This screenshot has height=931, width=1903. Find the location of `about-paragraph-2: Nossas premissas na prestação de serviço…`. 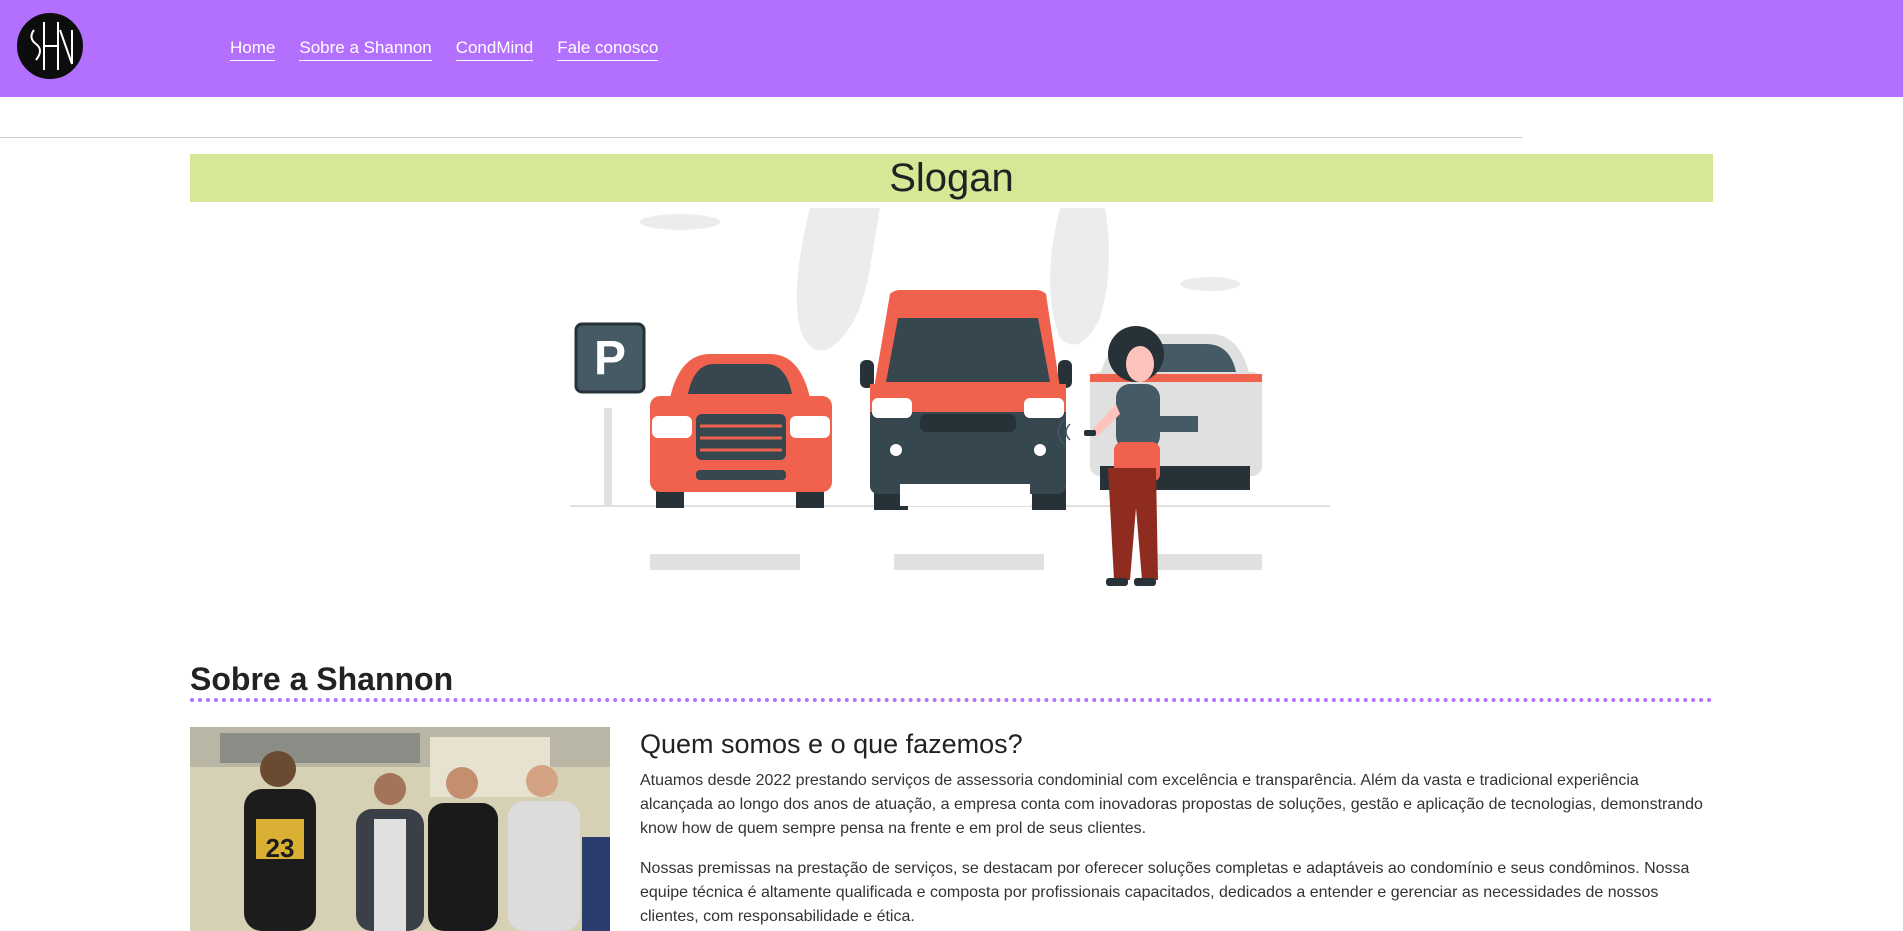

about-paragraph-2: Nossas premissas na prestação de serviço… is located at coordinates (1165, 892).